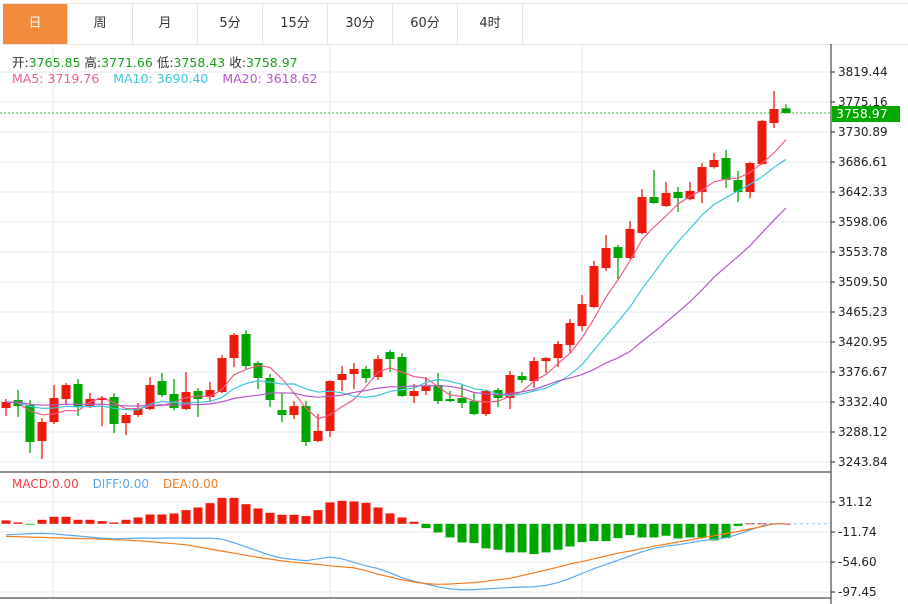 This screenshot has height=604, width=908. I want to click on price-tick-label: 3376.67, so click(863, 372).